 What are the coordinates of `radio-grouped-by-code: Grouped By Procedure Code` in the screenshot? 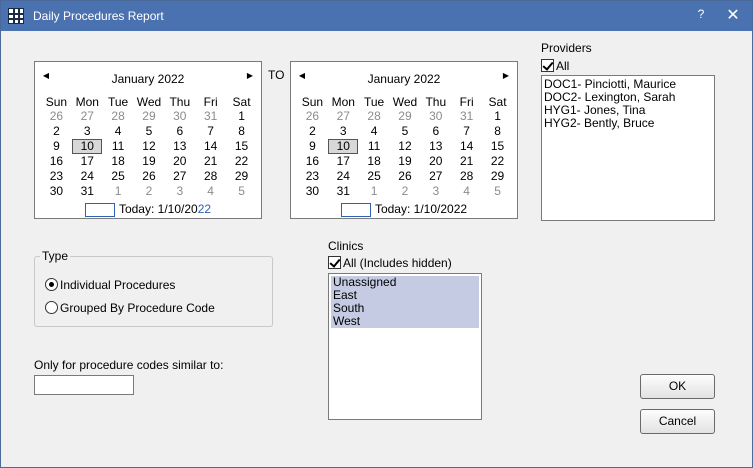 It's located at (130, 307).